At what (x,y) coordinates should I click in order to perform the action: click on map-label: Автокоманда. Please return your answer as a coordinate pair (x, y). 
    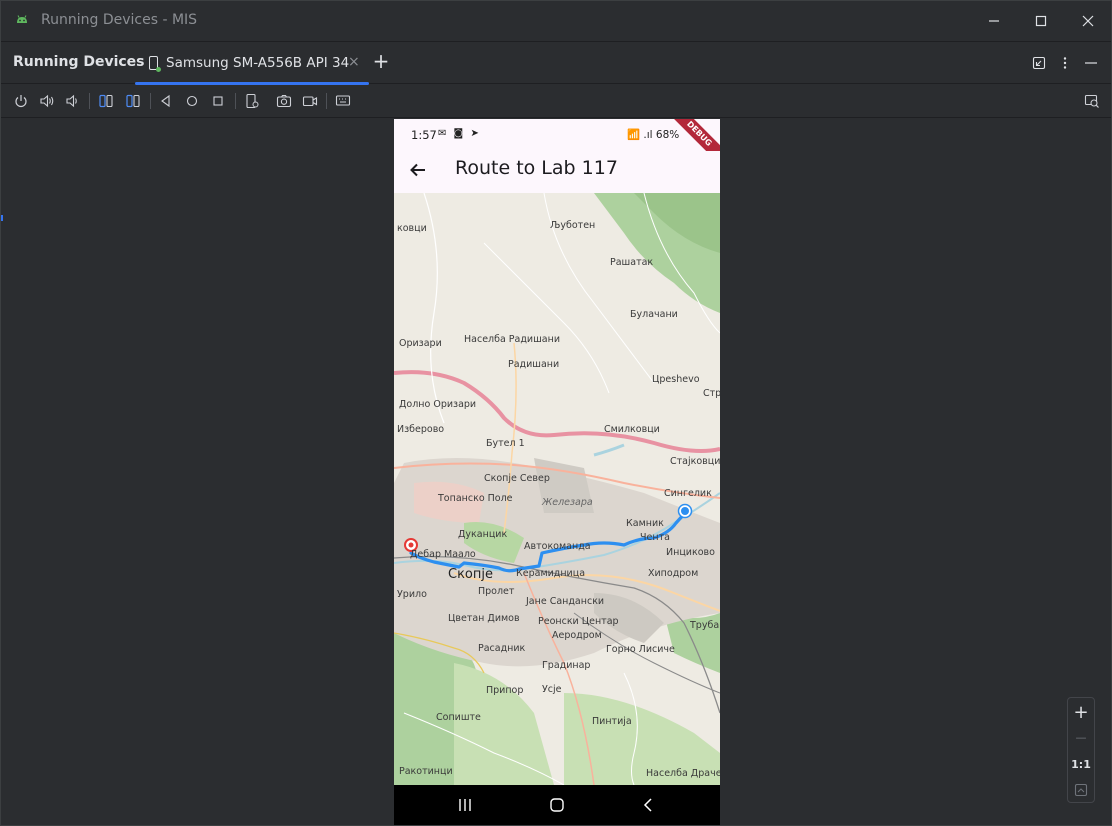
    Looking at the image, I should click on (557, 546).